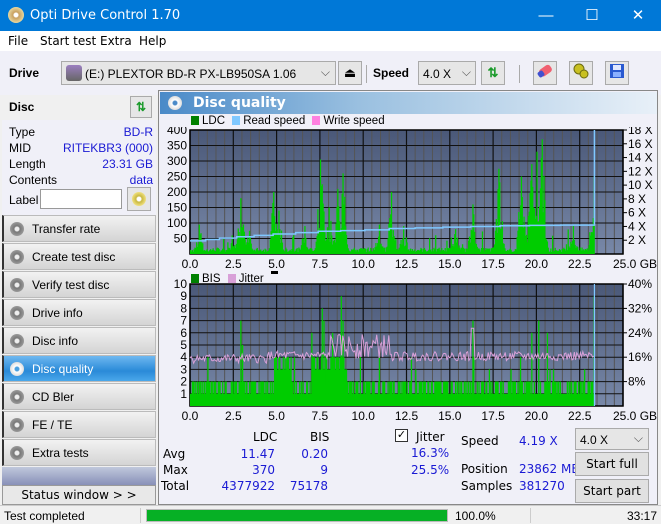 Image resolution: width=661 pixels, height=524 pixels. Describe the element at coordinates (141, 180) in the screenshot. I see `disc-contents-value: data` at that location.